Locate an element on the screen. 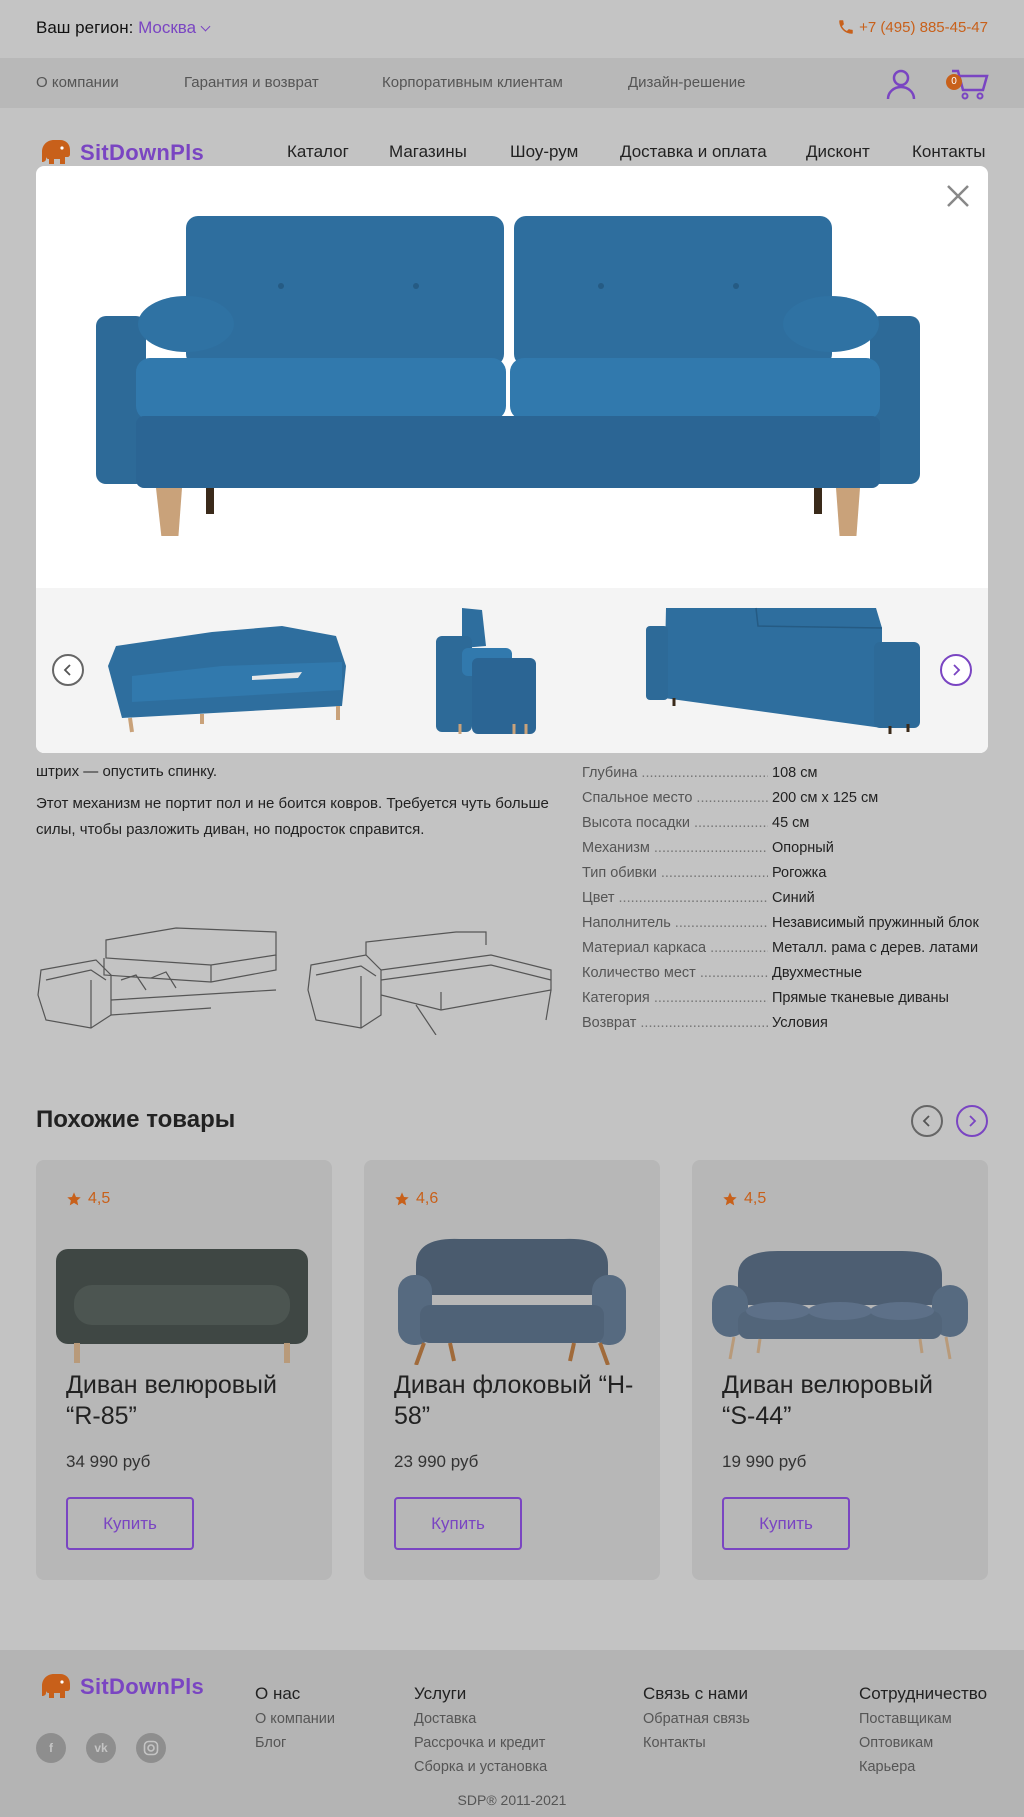  region-label: Ваш регион: is located at coordinates (85, 27).